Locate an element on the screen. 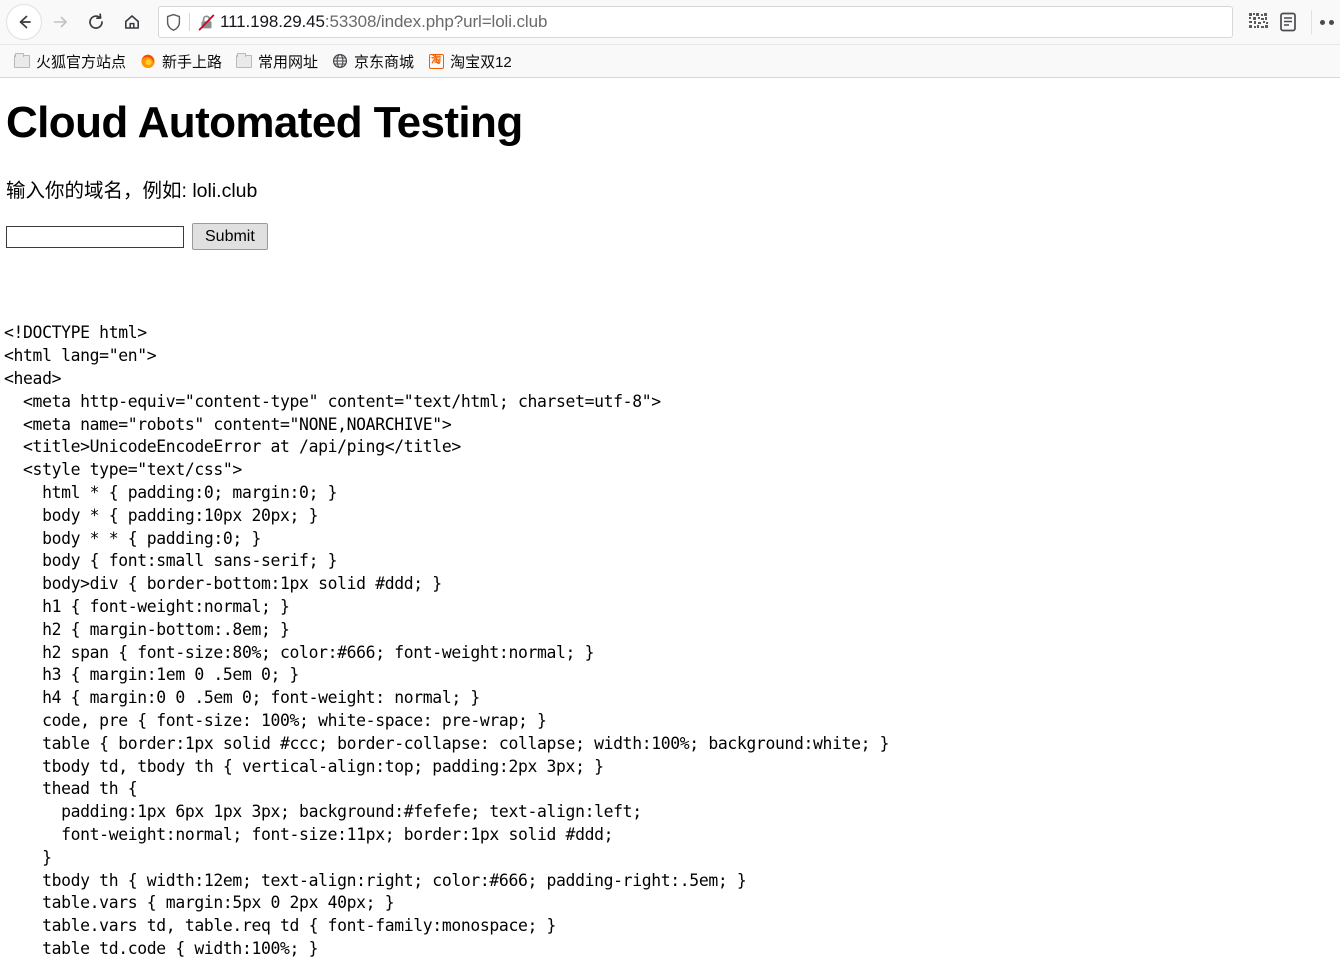 The height and width of the screenshot is (968, 1340). back-arrow-icon is located at coordinates (24, 22).